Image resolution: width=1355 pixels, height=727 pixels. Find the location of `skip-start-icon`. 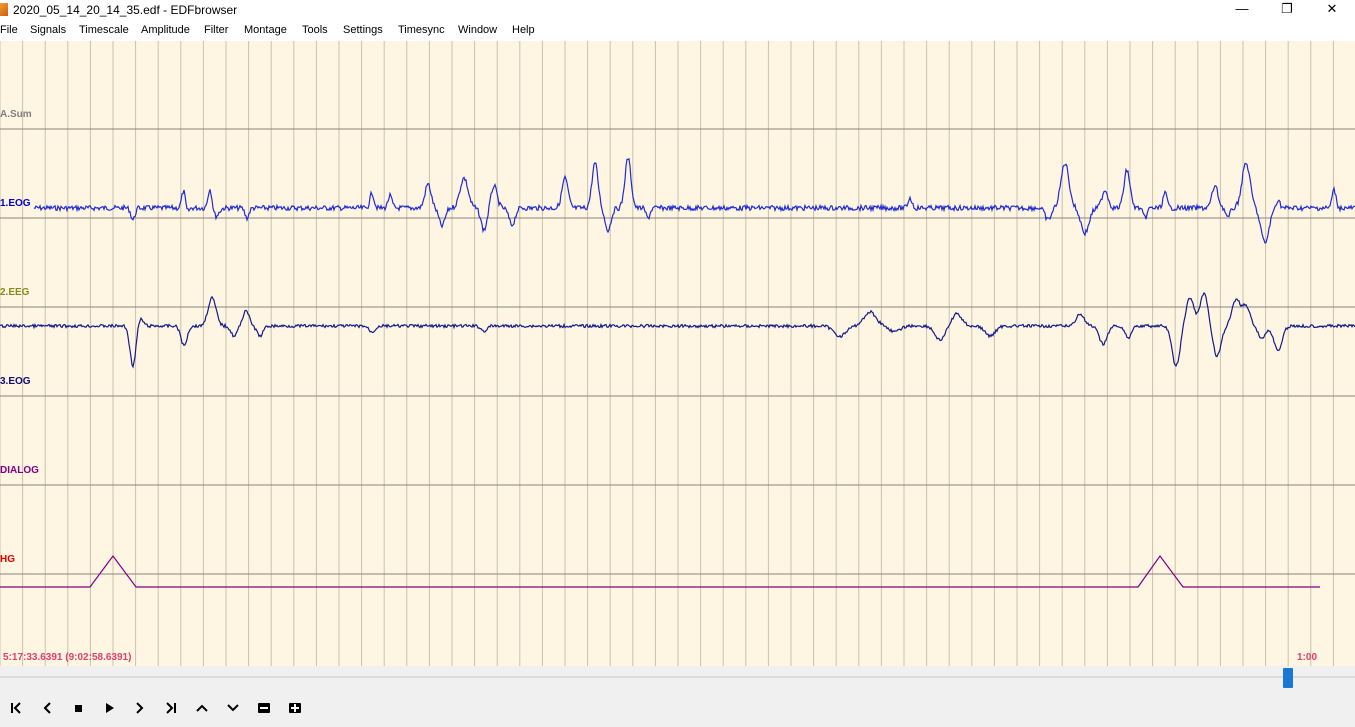

skip-start-icon is located at coordinates (16, 708).